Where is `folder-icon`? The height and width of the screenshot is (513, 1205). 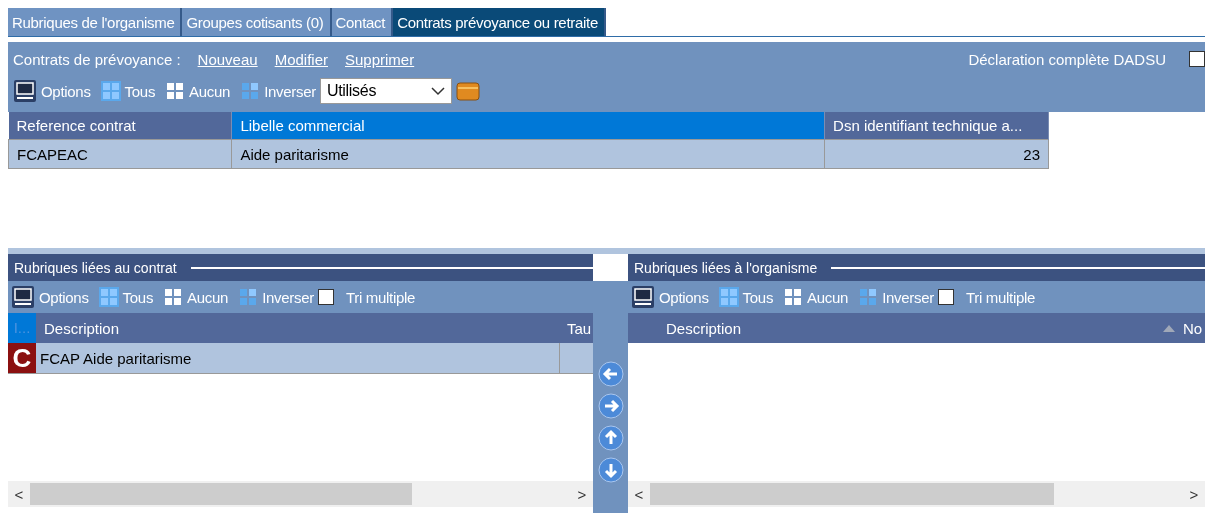 folder-icon is located at coordinates (467, 91).